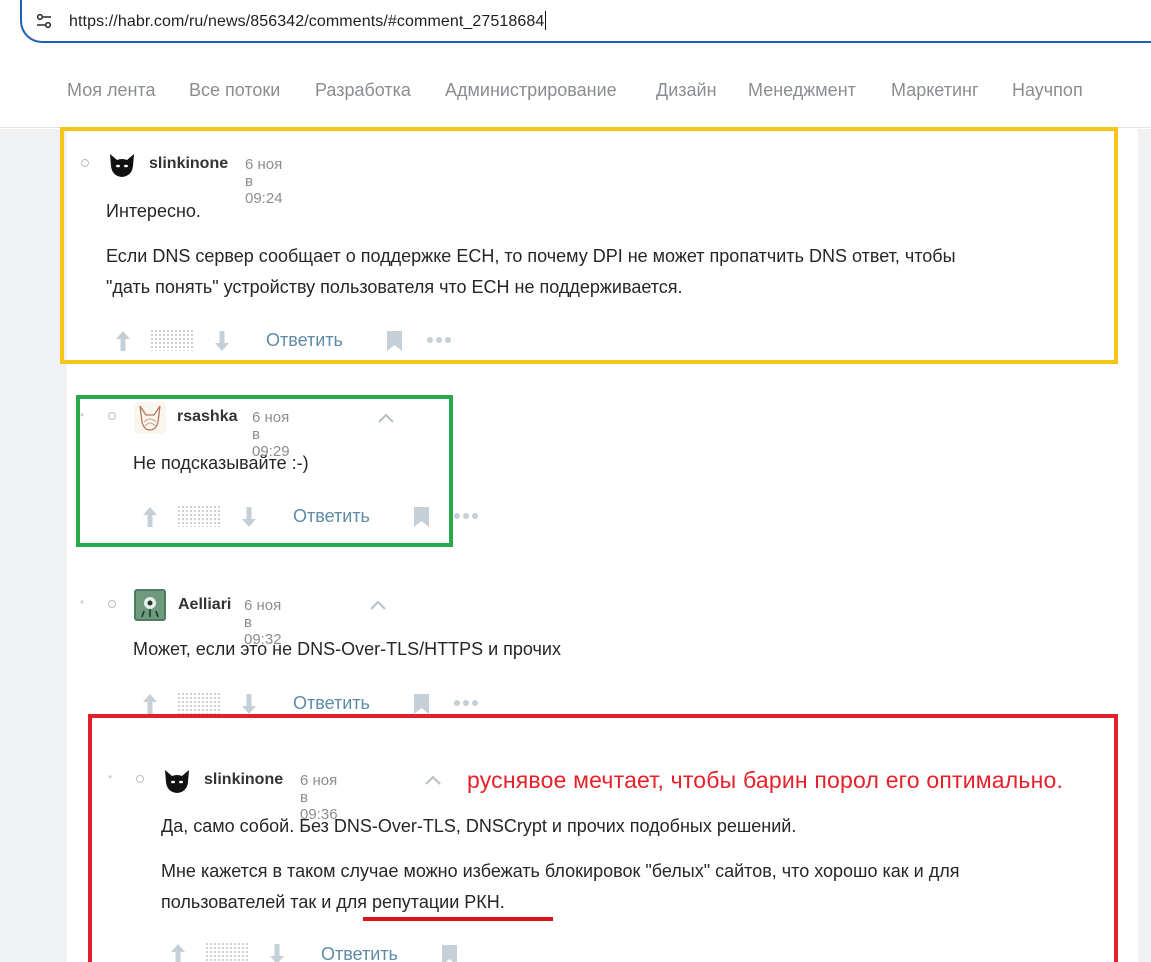  Describe the element at coordinates (111, 90) in the screenshot. I see `nav-item-my-feed: Моя лента` at that location.